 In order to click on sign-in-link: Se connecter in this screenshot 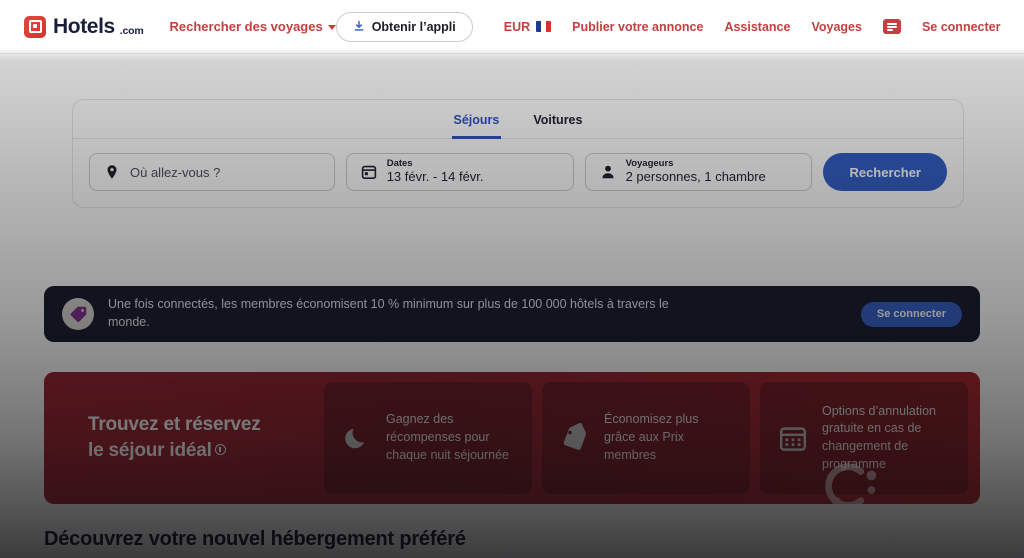, I will do `click(961, 27)`.